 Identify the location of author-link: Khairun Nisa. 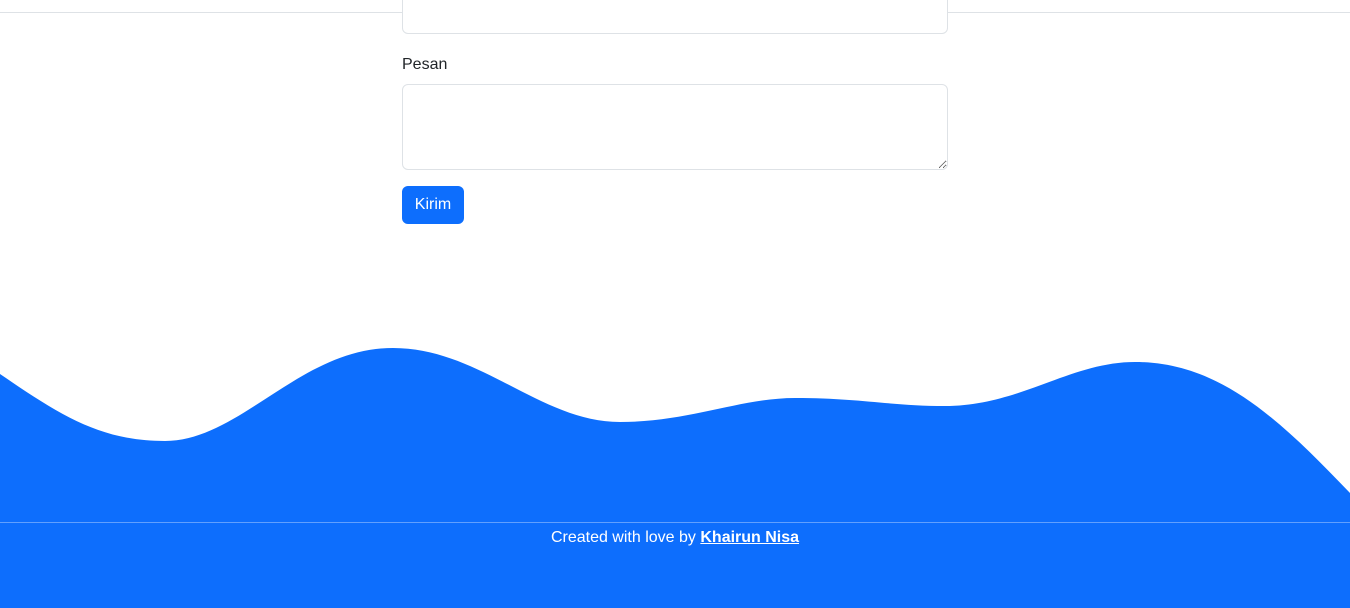
(749, 537).